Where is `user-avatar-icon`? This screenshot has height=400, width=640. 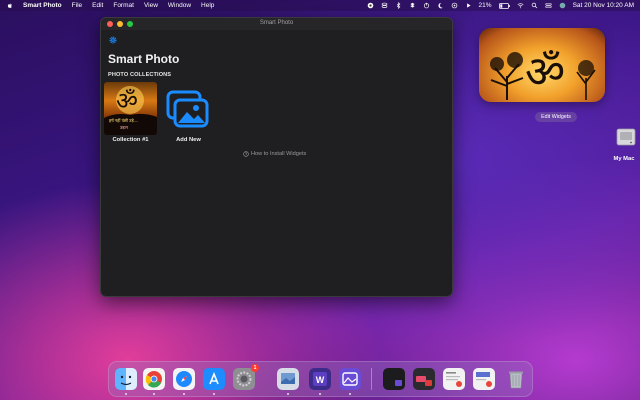
user-avatar-icon is located at coordinates (562, 5).